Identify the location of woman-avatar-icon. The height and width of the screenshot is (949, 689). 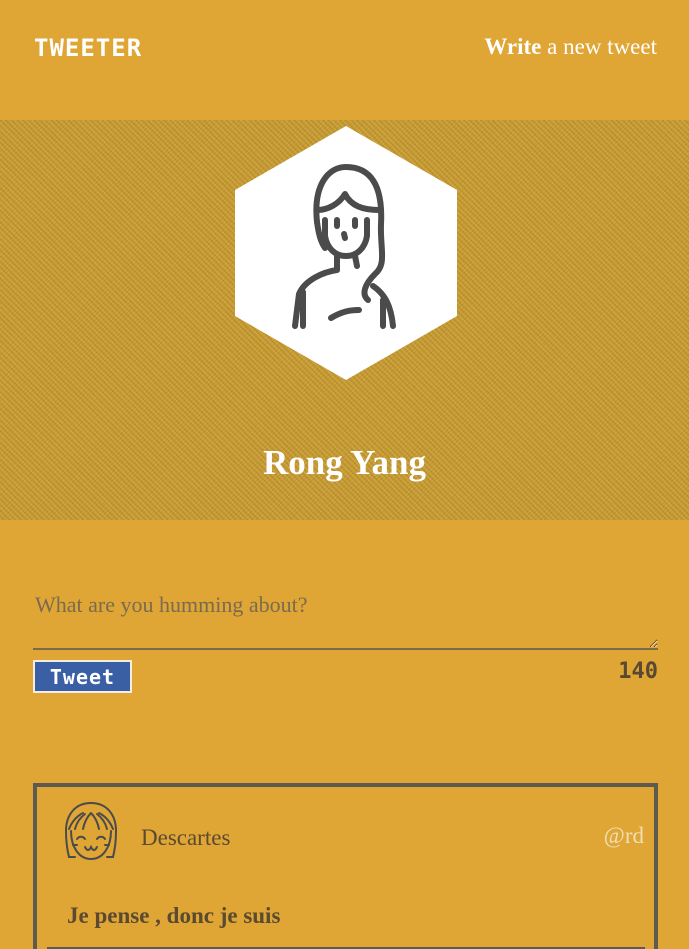
(346, 253).